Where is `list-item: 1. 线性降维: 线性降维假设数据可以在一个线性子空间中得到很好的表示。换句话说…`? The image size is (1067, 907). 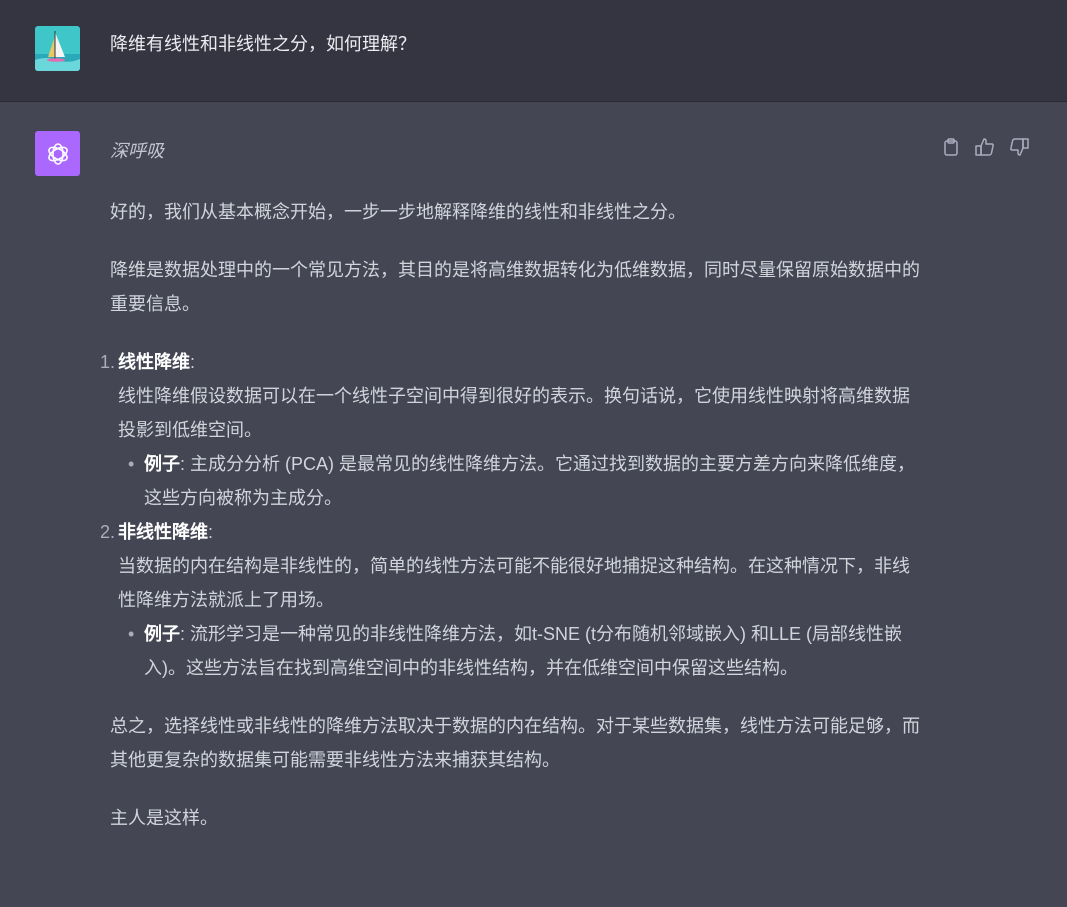
list-item: 1. 线性降维: 线性降维假设数据可以在一个线性子空间中得到很好的表示。换句话说… is located at coordinates (512, 430).